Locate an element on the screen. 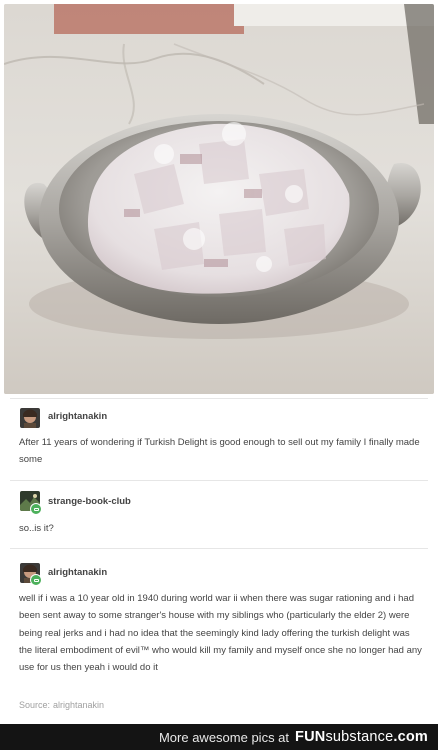 Image resolution: width=438 pixels, height=750 pixels. footer-more-text: More awesome pics at is located at coordinates (224, 737).